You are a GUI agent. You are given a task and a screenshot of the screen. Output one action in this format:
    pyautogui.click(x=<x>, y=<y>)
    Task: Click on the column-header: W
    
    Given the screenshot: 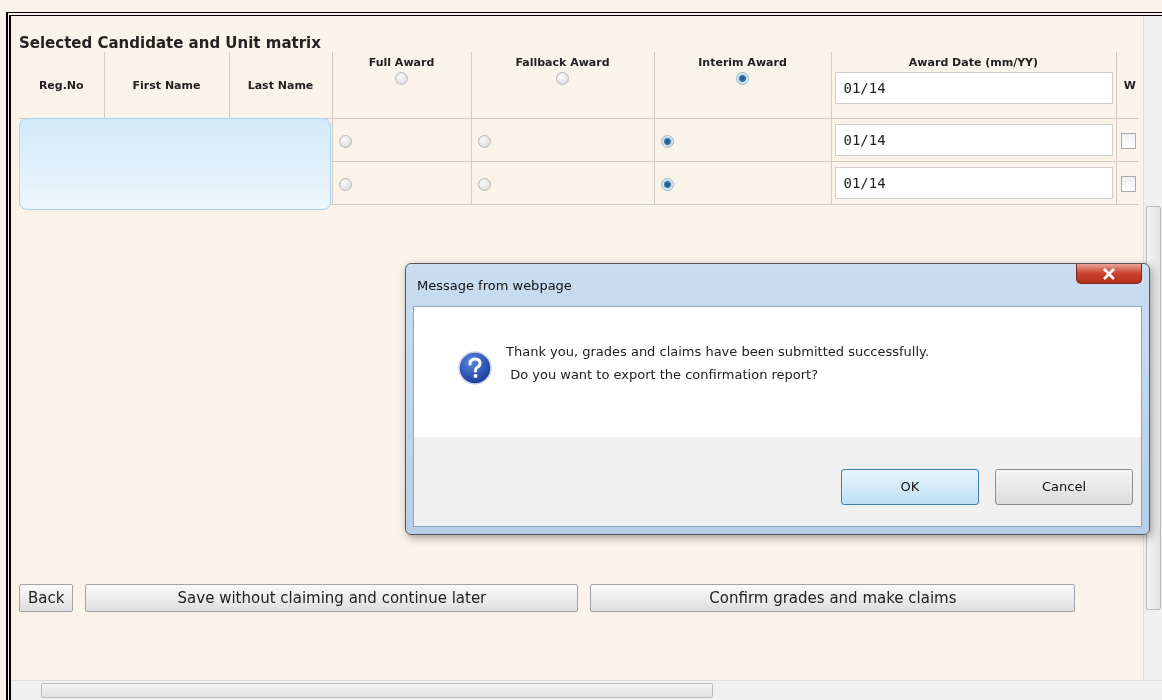 What is the action you would take?
    pyautogui.click(x=1129, y=85)
    